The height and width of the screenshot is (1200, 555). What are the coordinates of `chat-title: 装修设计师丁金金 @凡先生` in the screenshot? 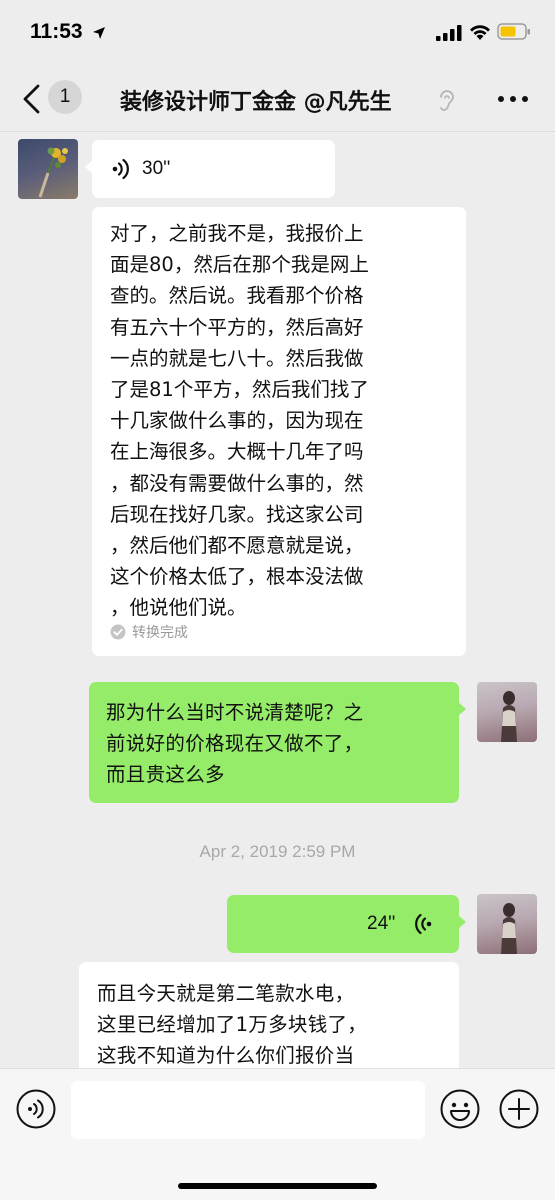 It's located at (256, 102).